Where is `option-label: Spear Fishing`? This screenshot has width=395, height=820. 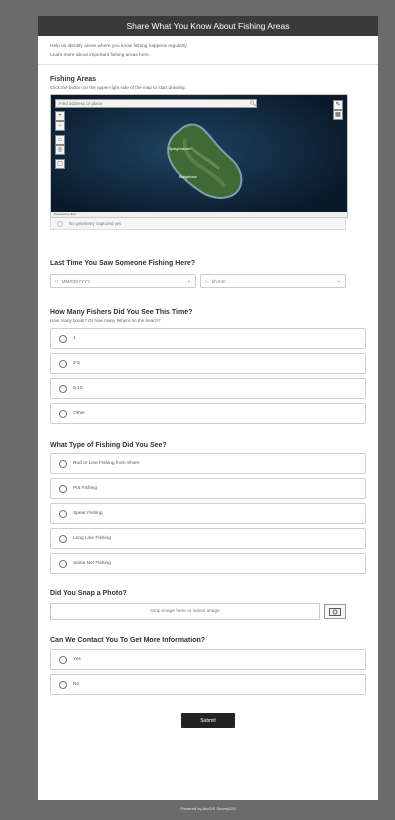 option-label: Spear Fishing is located at coordinates (88, 513).